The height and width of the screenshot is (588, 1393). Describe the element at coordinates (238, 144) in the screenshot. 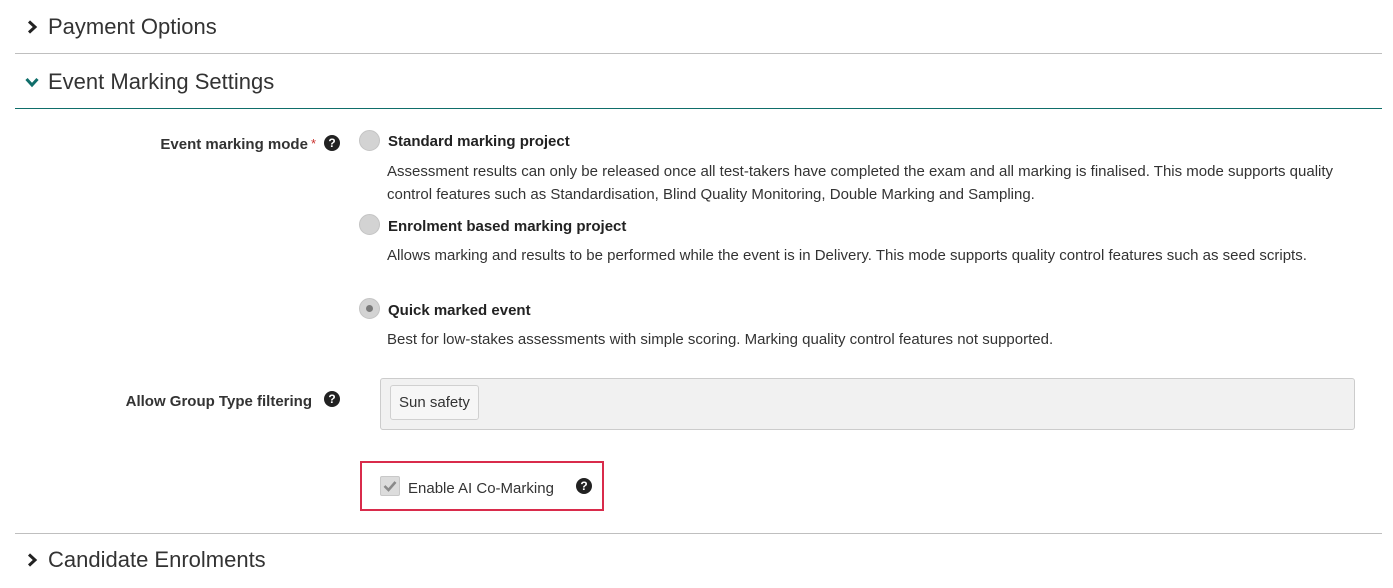

I see `event-marking-mode-label: Event marking mode *` at that location.